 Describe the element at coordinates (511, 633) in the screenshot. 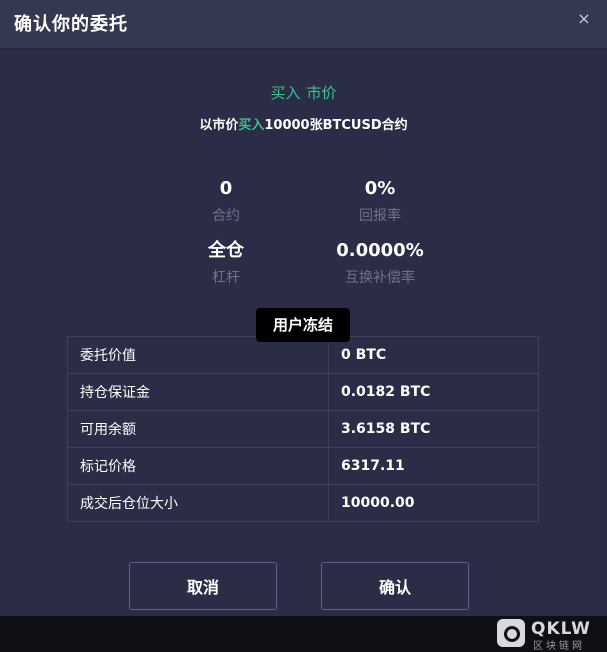

I see `qklw-logo-icon` at that location.